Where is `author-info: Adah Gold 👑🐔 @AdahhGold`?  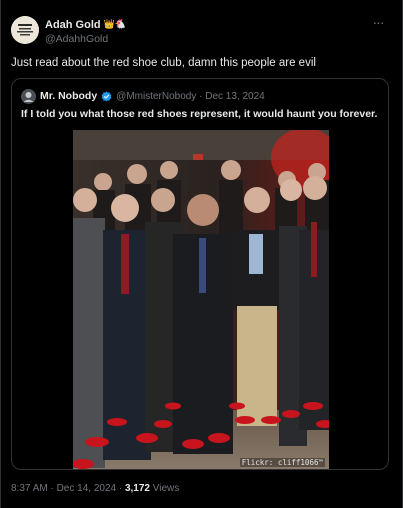
author-info: Adah Gold 👑🐔 @AdahhGold is located at coordinates (86, 31).